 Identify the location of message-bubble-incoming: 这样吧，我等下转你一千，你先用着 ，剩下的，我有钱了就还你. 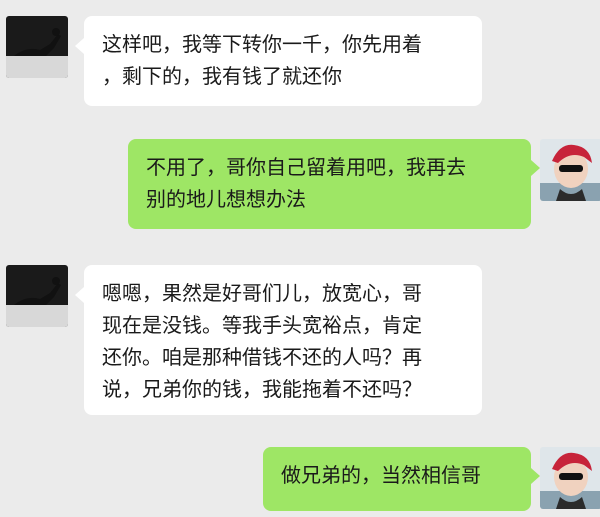
(283, 61).